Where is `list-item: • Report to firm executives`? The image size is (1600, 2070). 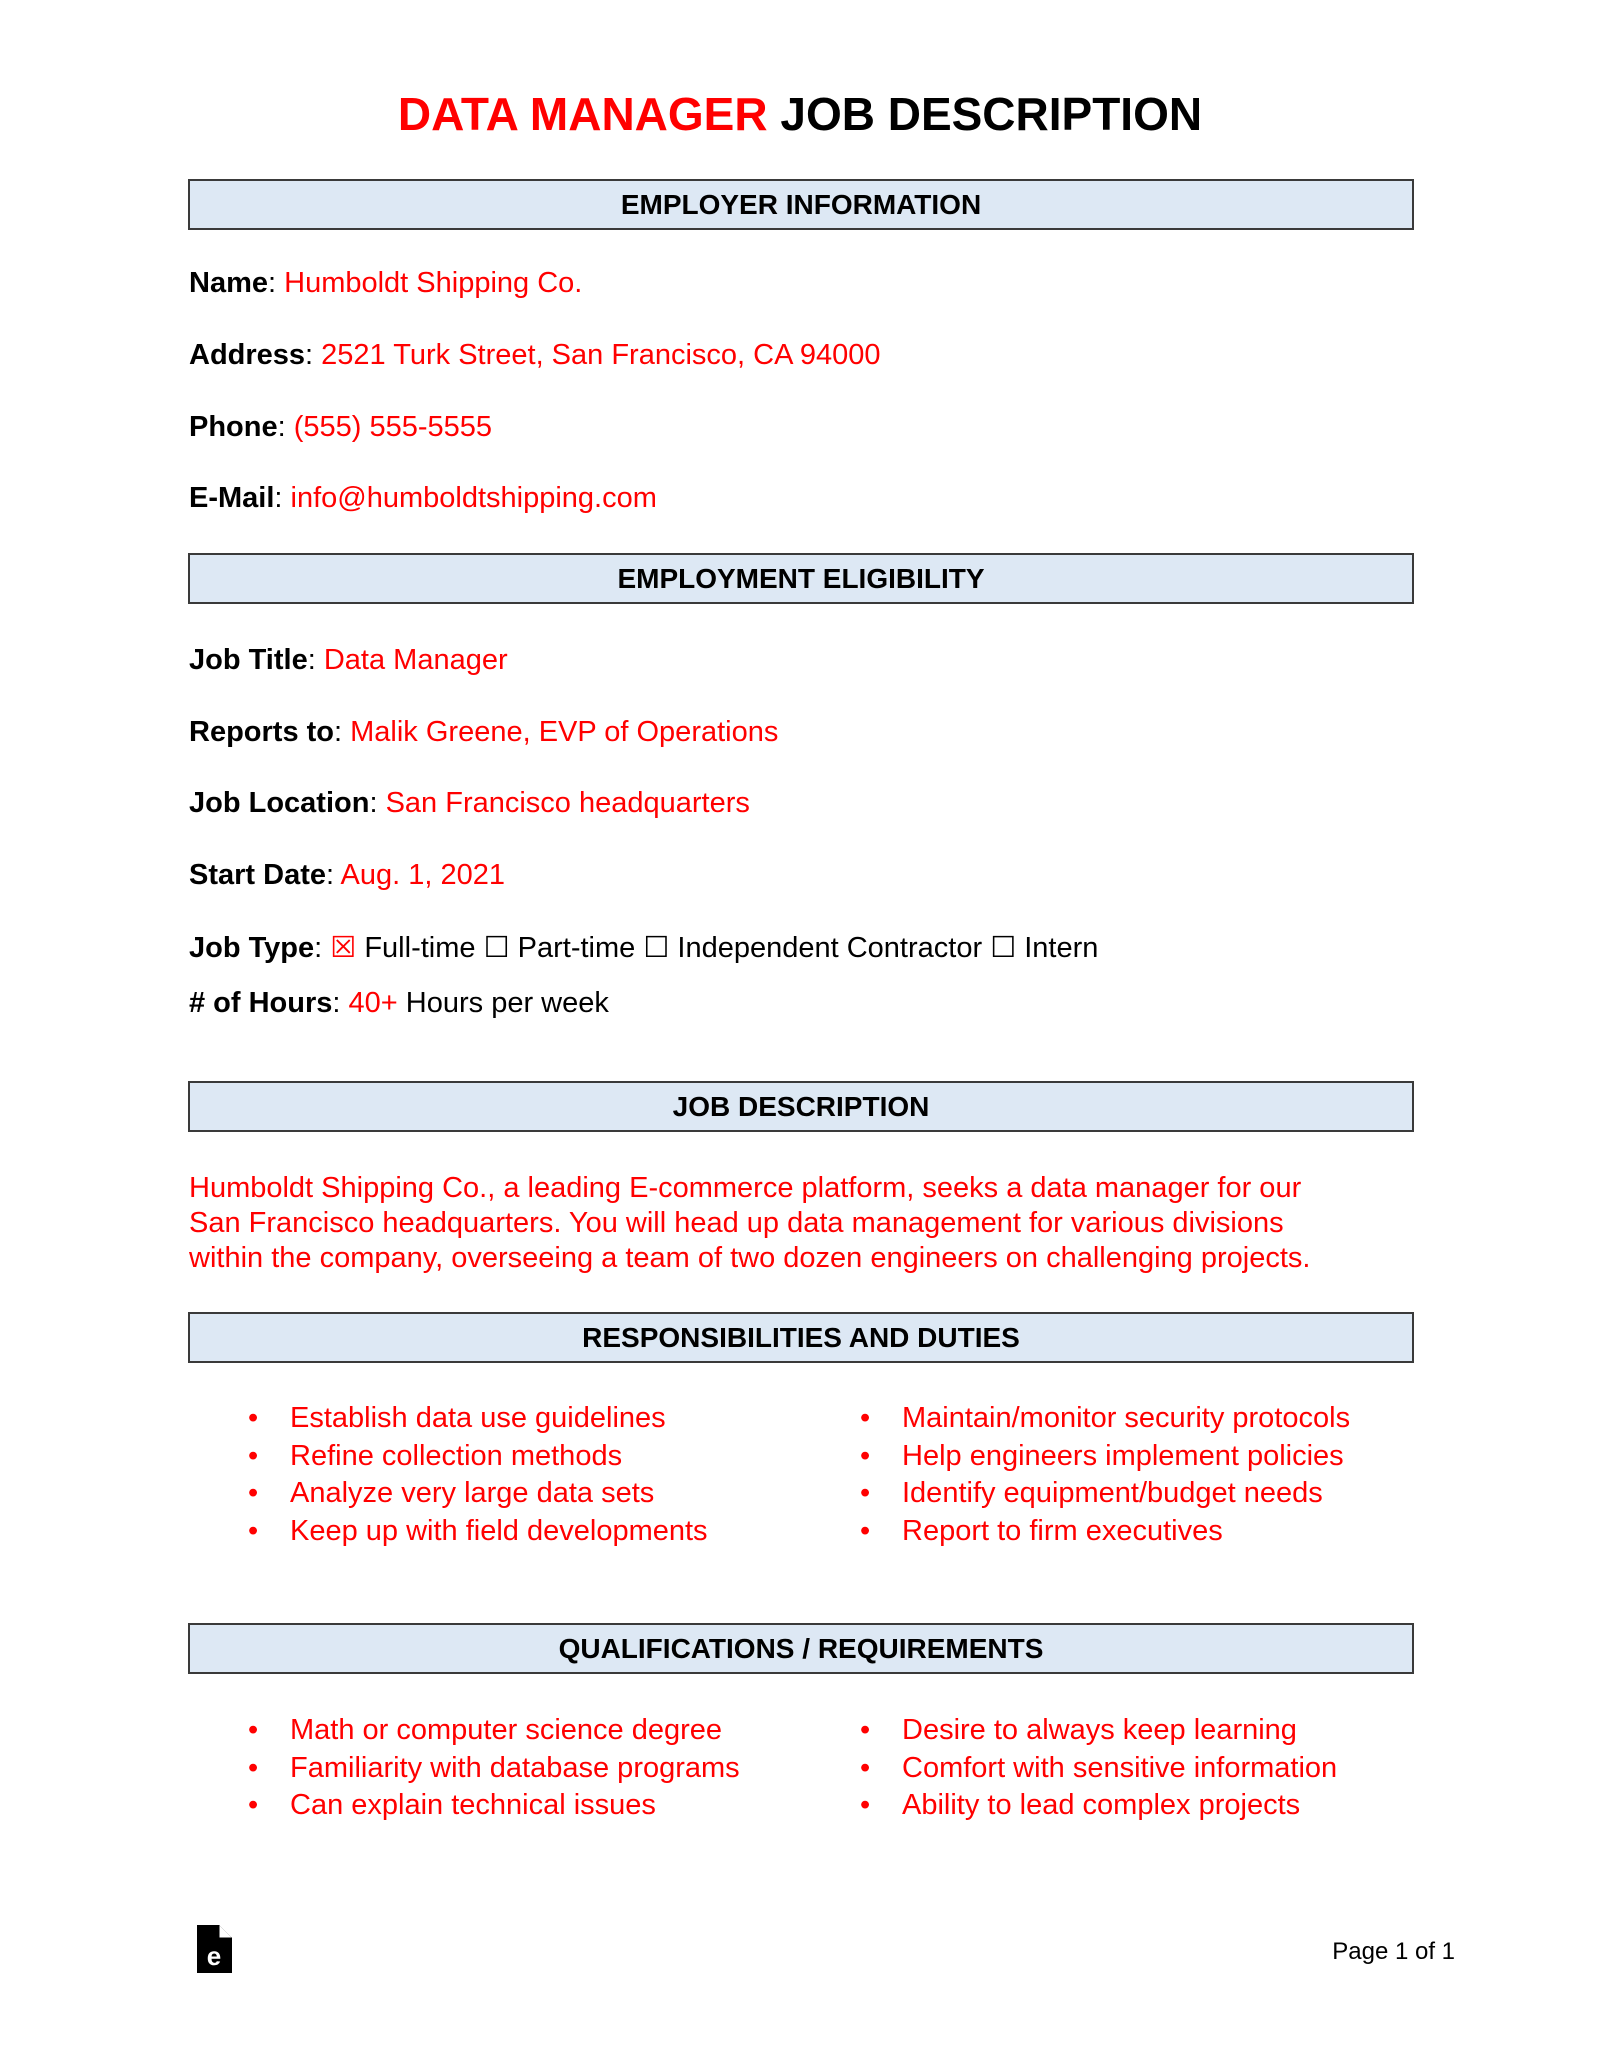
list-item: • Report to firm executives is located at coordinates (1140, 1532).